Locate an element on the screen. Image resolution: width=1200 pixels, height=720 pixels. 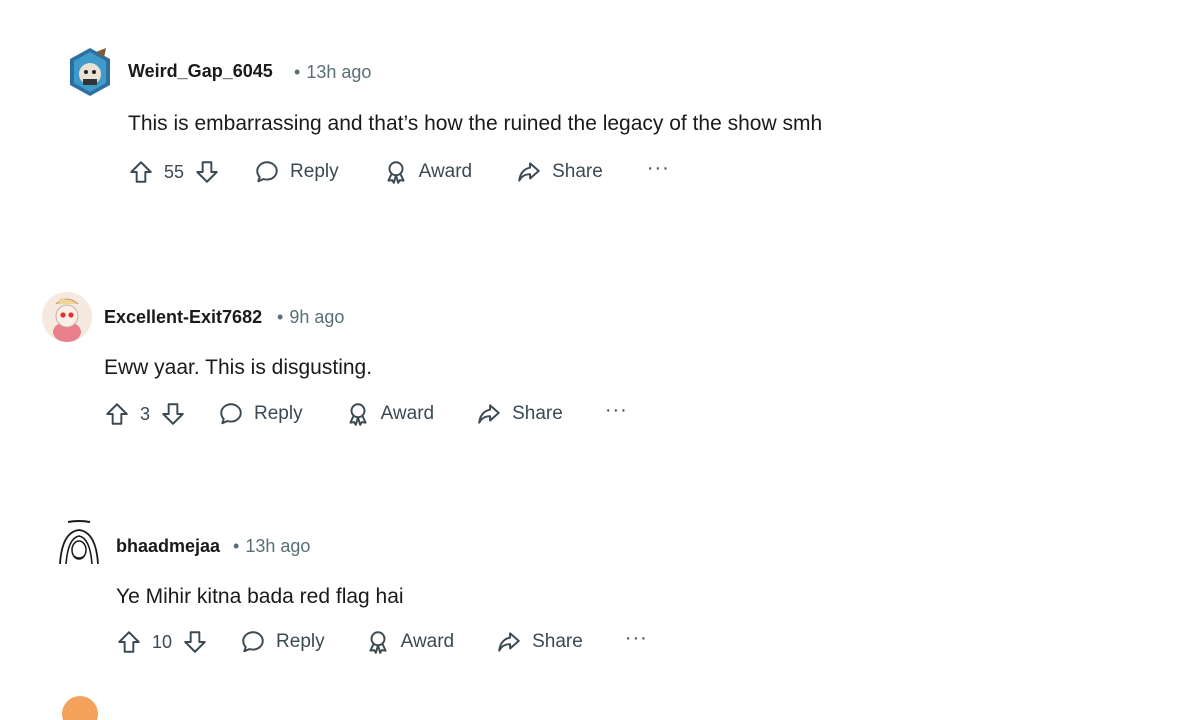
vote-controls: 10 is located at coordinates (162, 642).